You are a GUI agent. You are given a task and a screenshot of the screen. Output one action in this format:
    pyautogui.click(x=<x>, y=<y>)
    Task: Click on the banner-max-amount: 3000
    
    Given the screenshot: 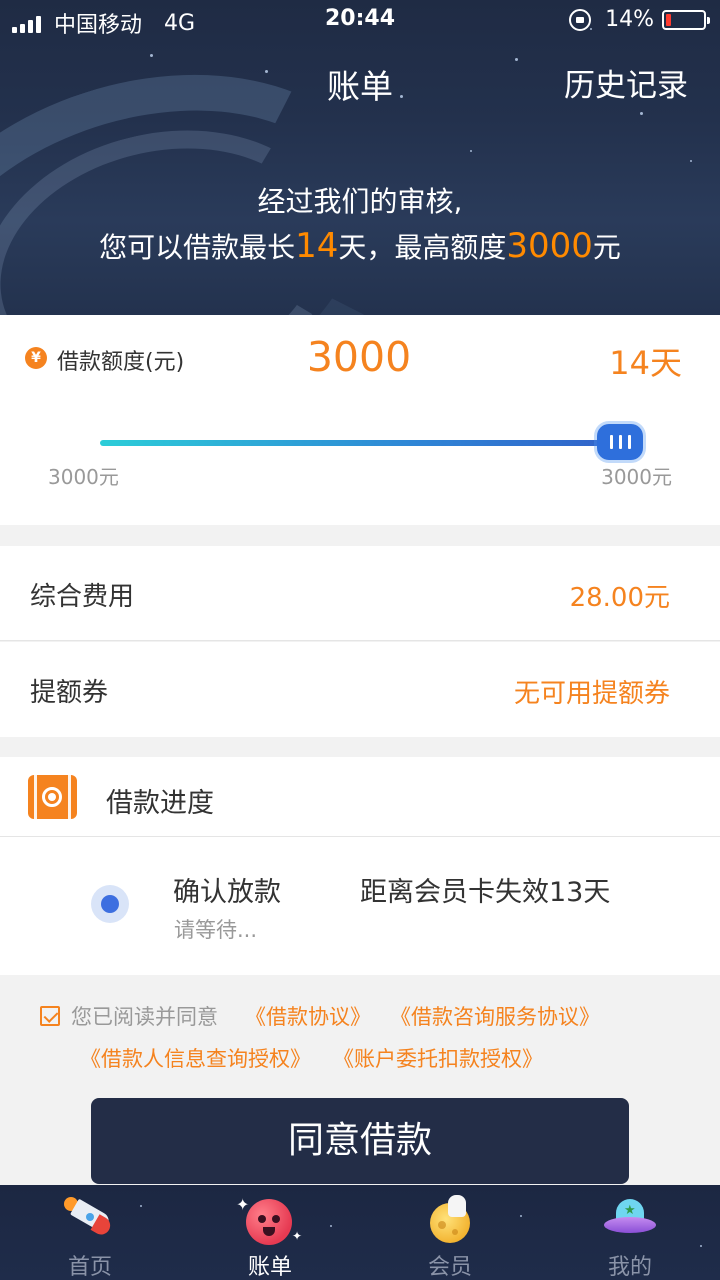 What is the action you would take?
    pyautogui.click(x=549, y=246)
    